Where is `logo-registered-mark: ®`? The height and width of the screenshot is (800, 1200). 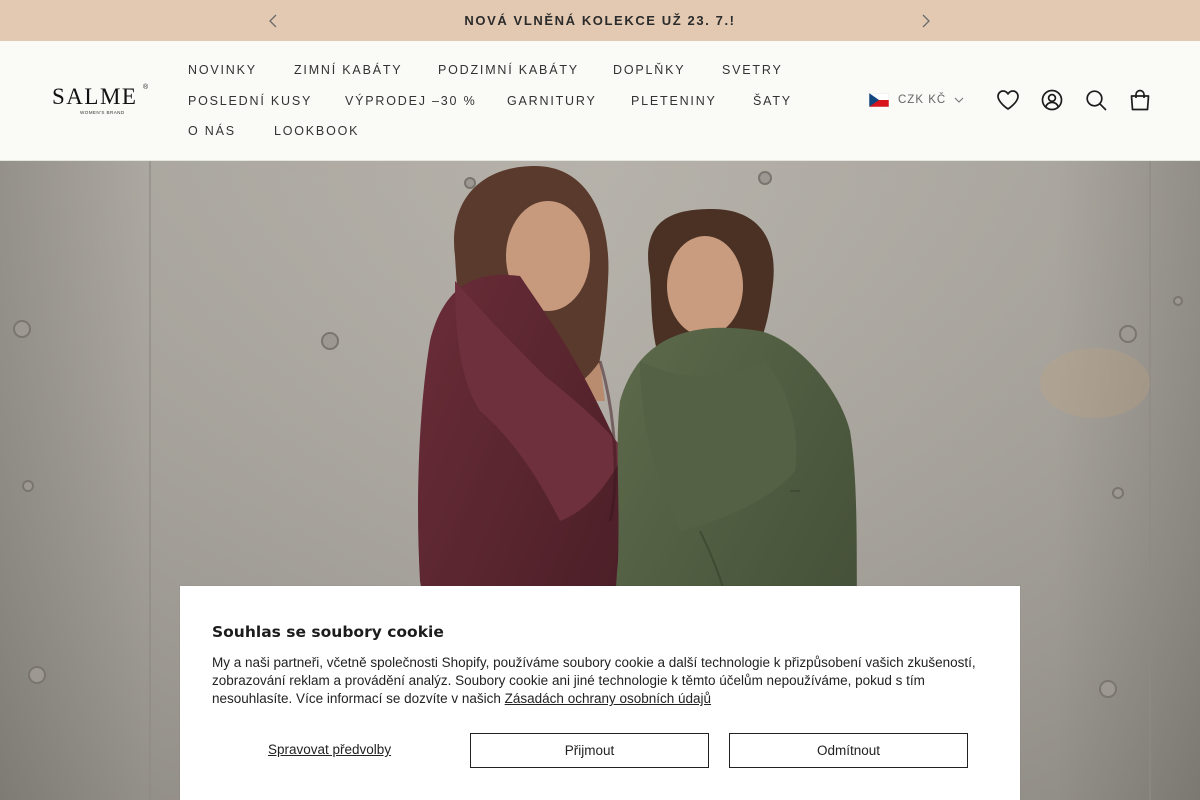 logo-registered-mark: ® is located at coordinates (146, 87).